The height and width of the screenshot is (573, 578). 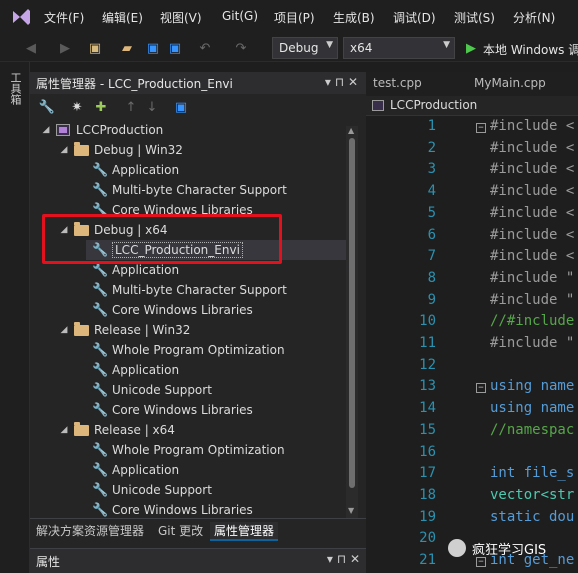 What do you see at coordinates (244, 531) in the screenshot?
I see `tab-property-manager: 属性管理器` at bounding box center [244, 531].